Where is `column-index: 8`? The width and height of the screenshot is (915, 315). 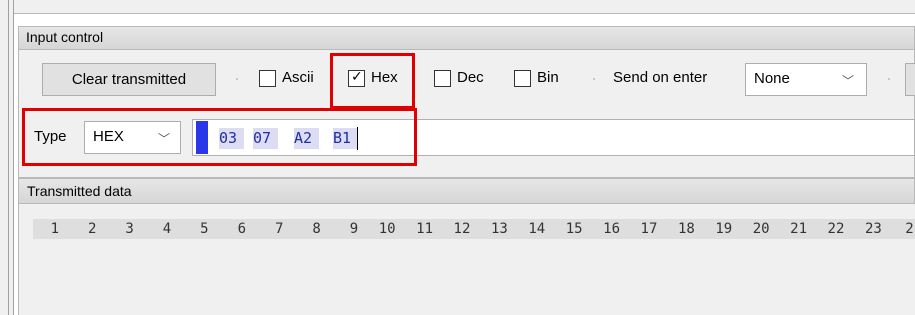 column-index: 8 is located at coordinates (316, 229).